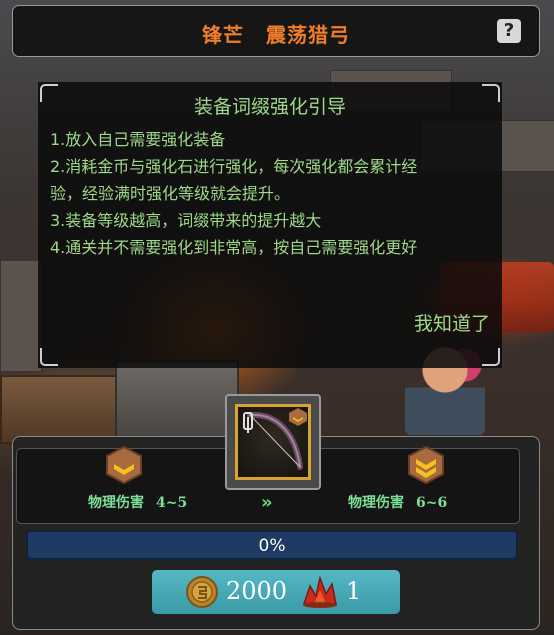 The height and width of the screenshot is (635, 554). I want to click on guide-line: 2.消耗金币与强化石进行强化，每次强化都会累计经, so click(234, 166).